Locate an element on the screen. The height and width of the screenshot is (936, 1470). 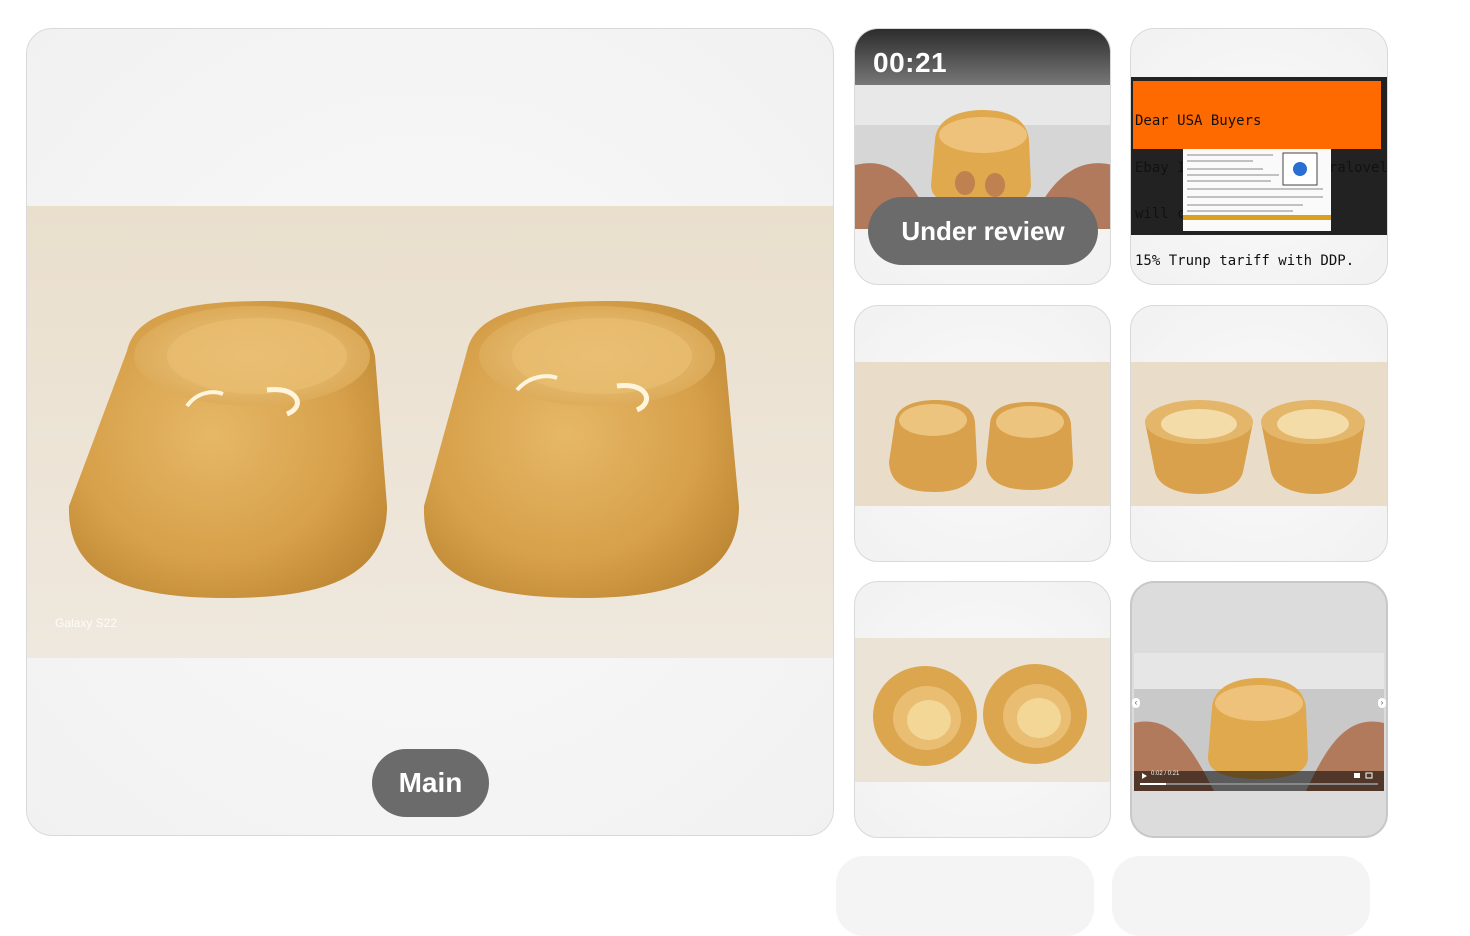
thumbnail-next-right is located at coordinates (1241, 896).